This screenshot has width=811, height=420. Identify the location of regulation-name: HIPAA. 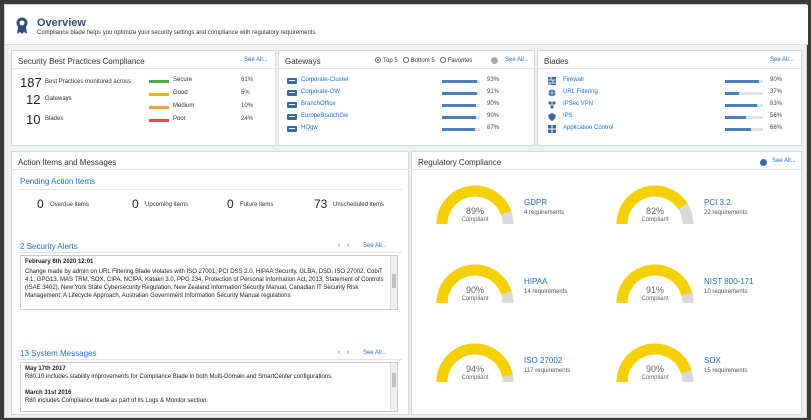
(535, 281).